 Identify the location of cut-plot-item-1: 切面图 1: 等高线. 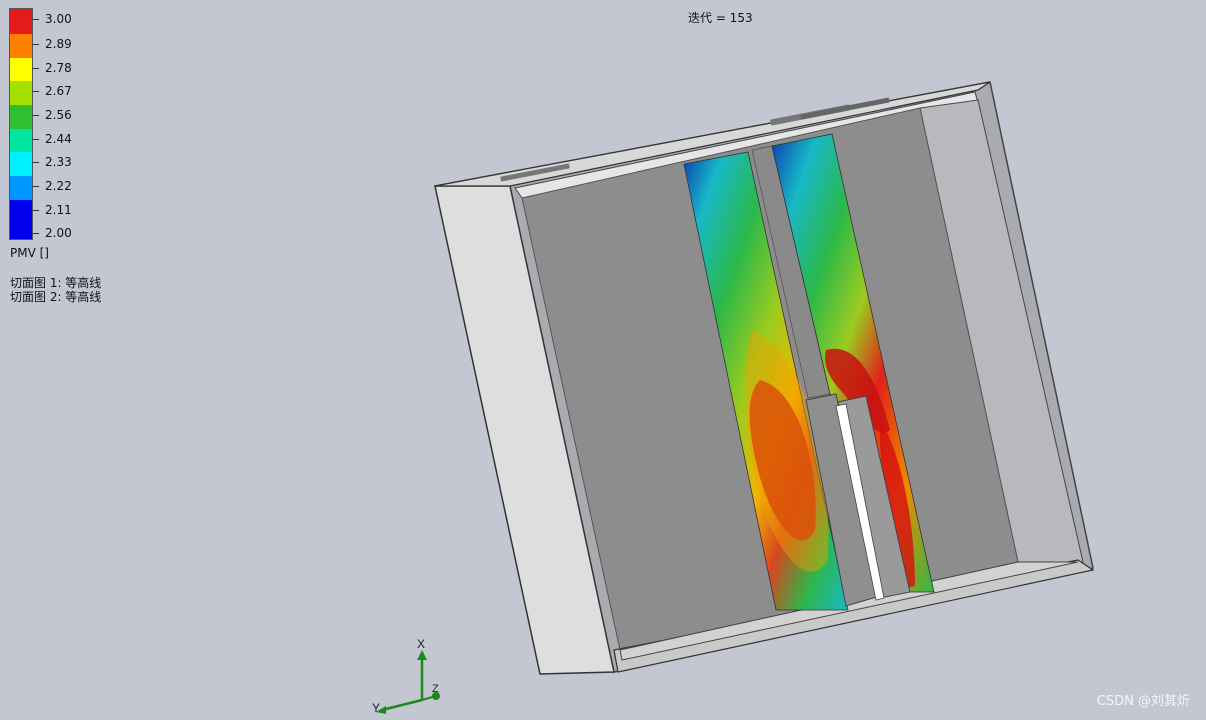
(55, 283).